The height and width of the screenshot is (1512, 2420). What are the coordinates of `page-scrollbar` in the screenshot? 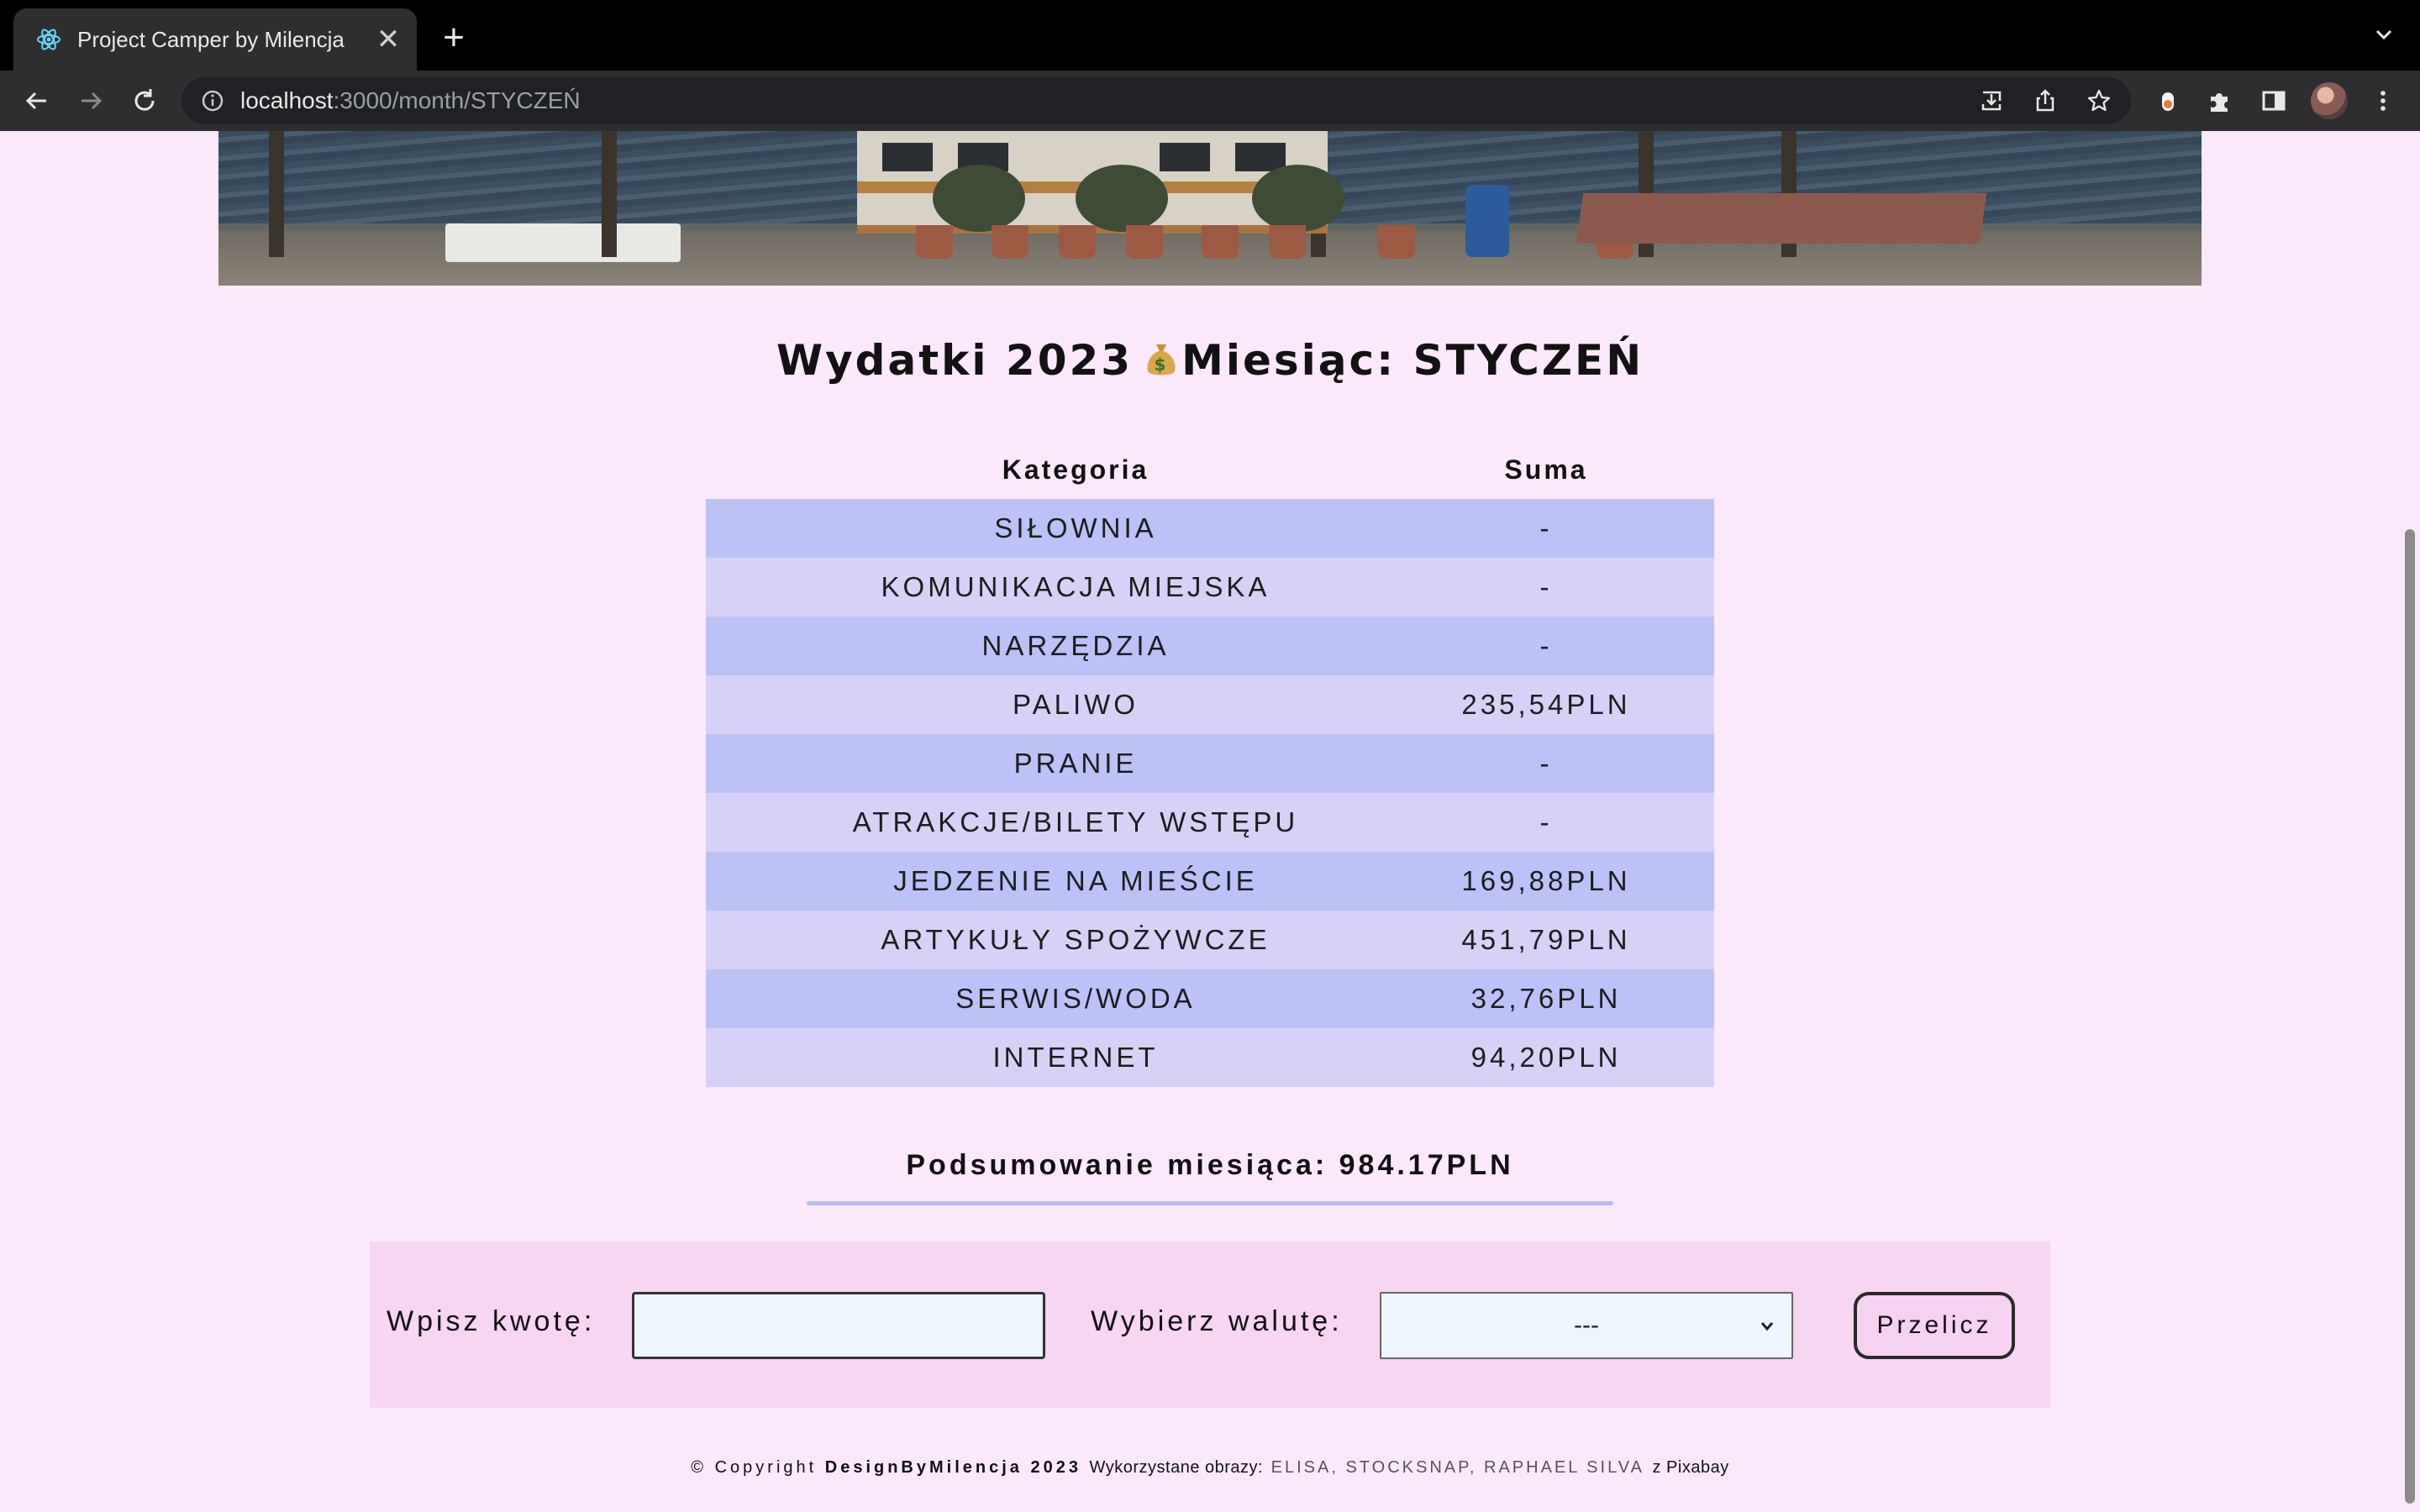 It's located at (2410, 1016).